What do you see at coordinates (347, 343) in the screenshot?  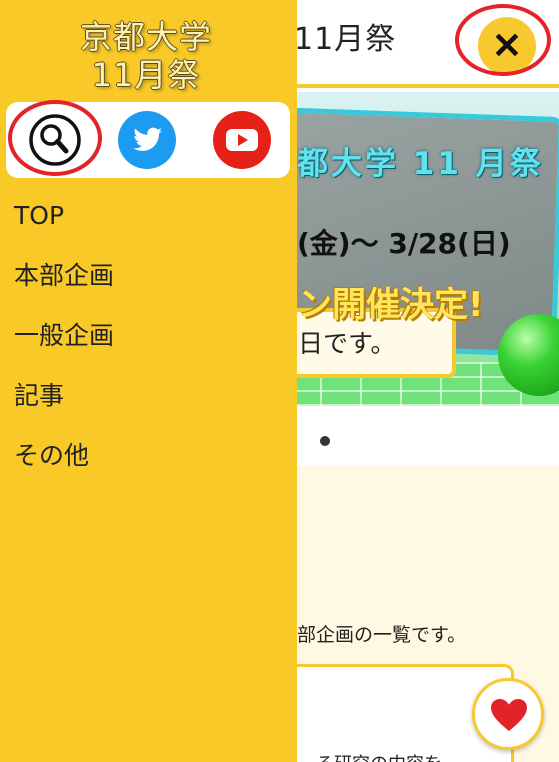 I see `banner-caption: 日です。` at bounding box center [347, 343].